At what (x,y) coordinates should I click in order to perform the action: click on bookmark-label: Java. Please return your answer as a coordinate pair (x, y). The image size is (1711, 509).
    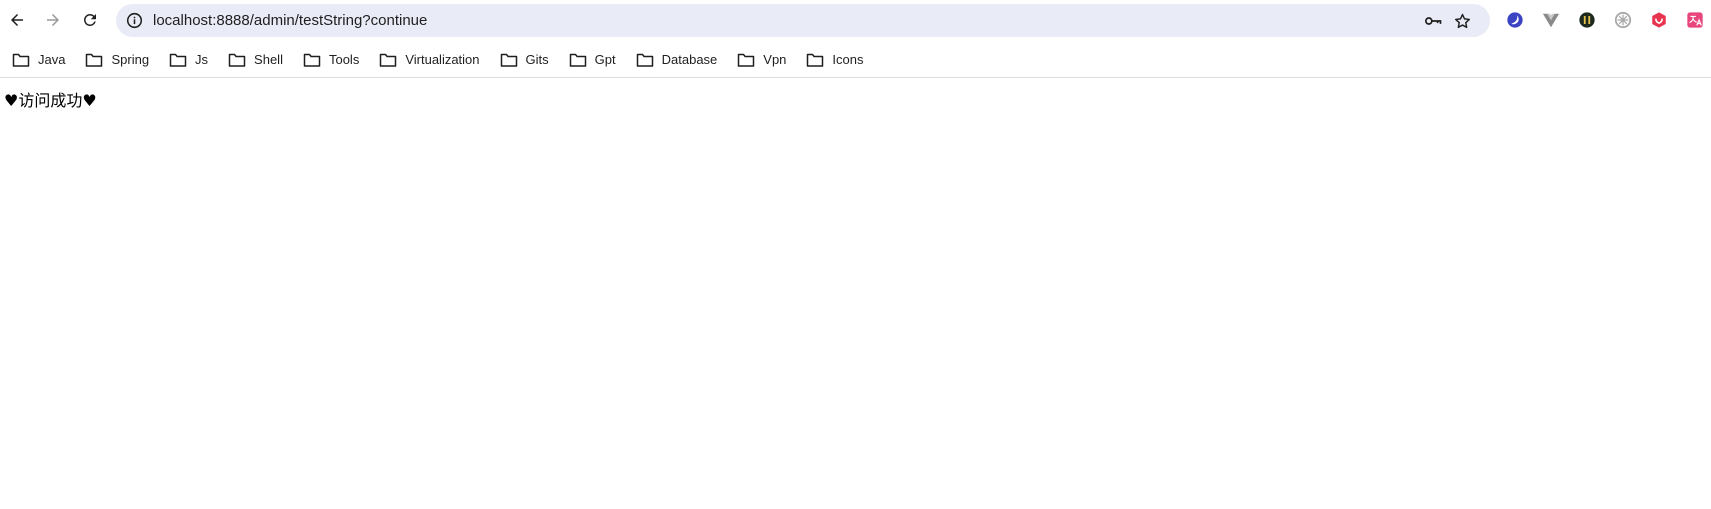
    Looking at the image, I should click on (52, 59).